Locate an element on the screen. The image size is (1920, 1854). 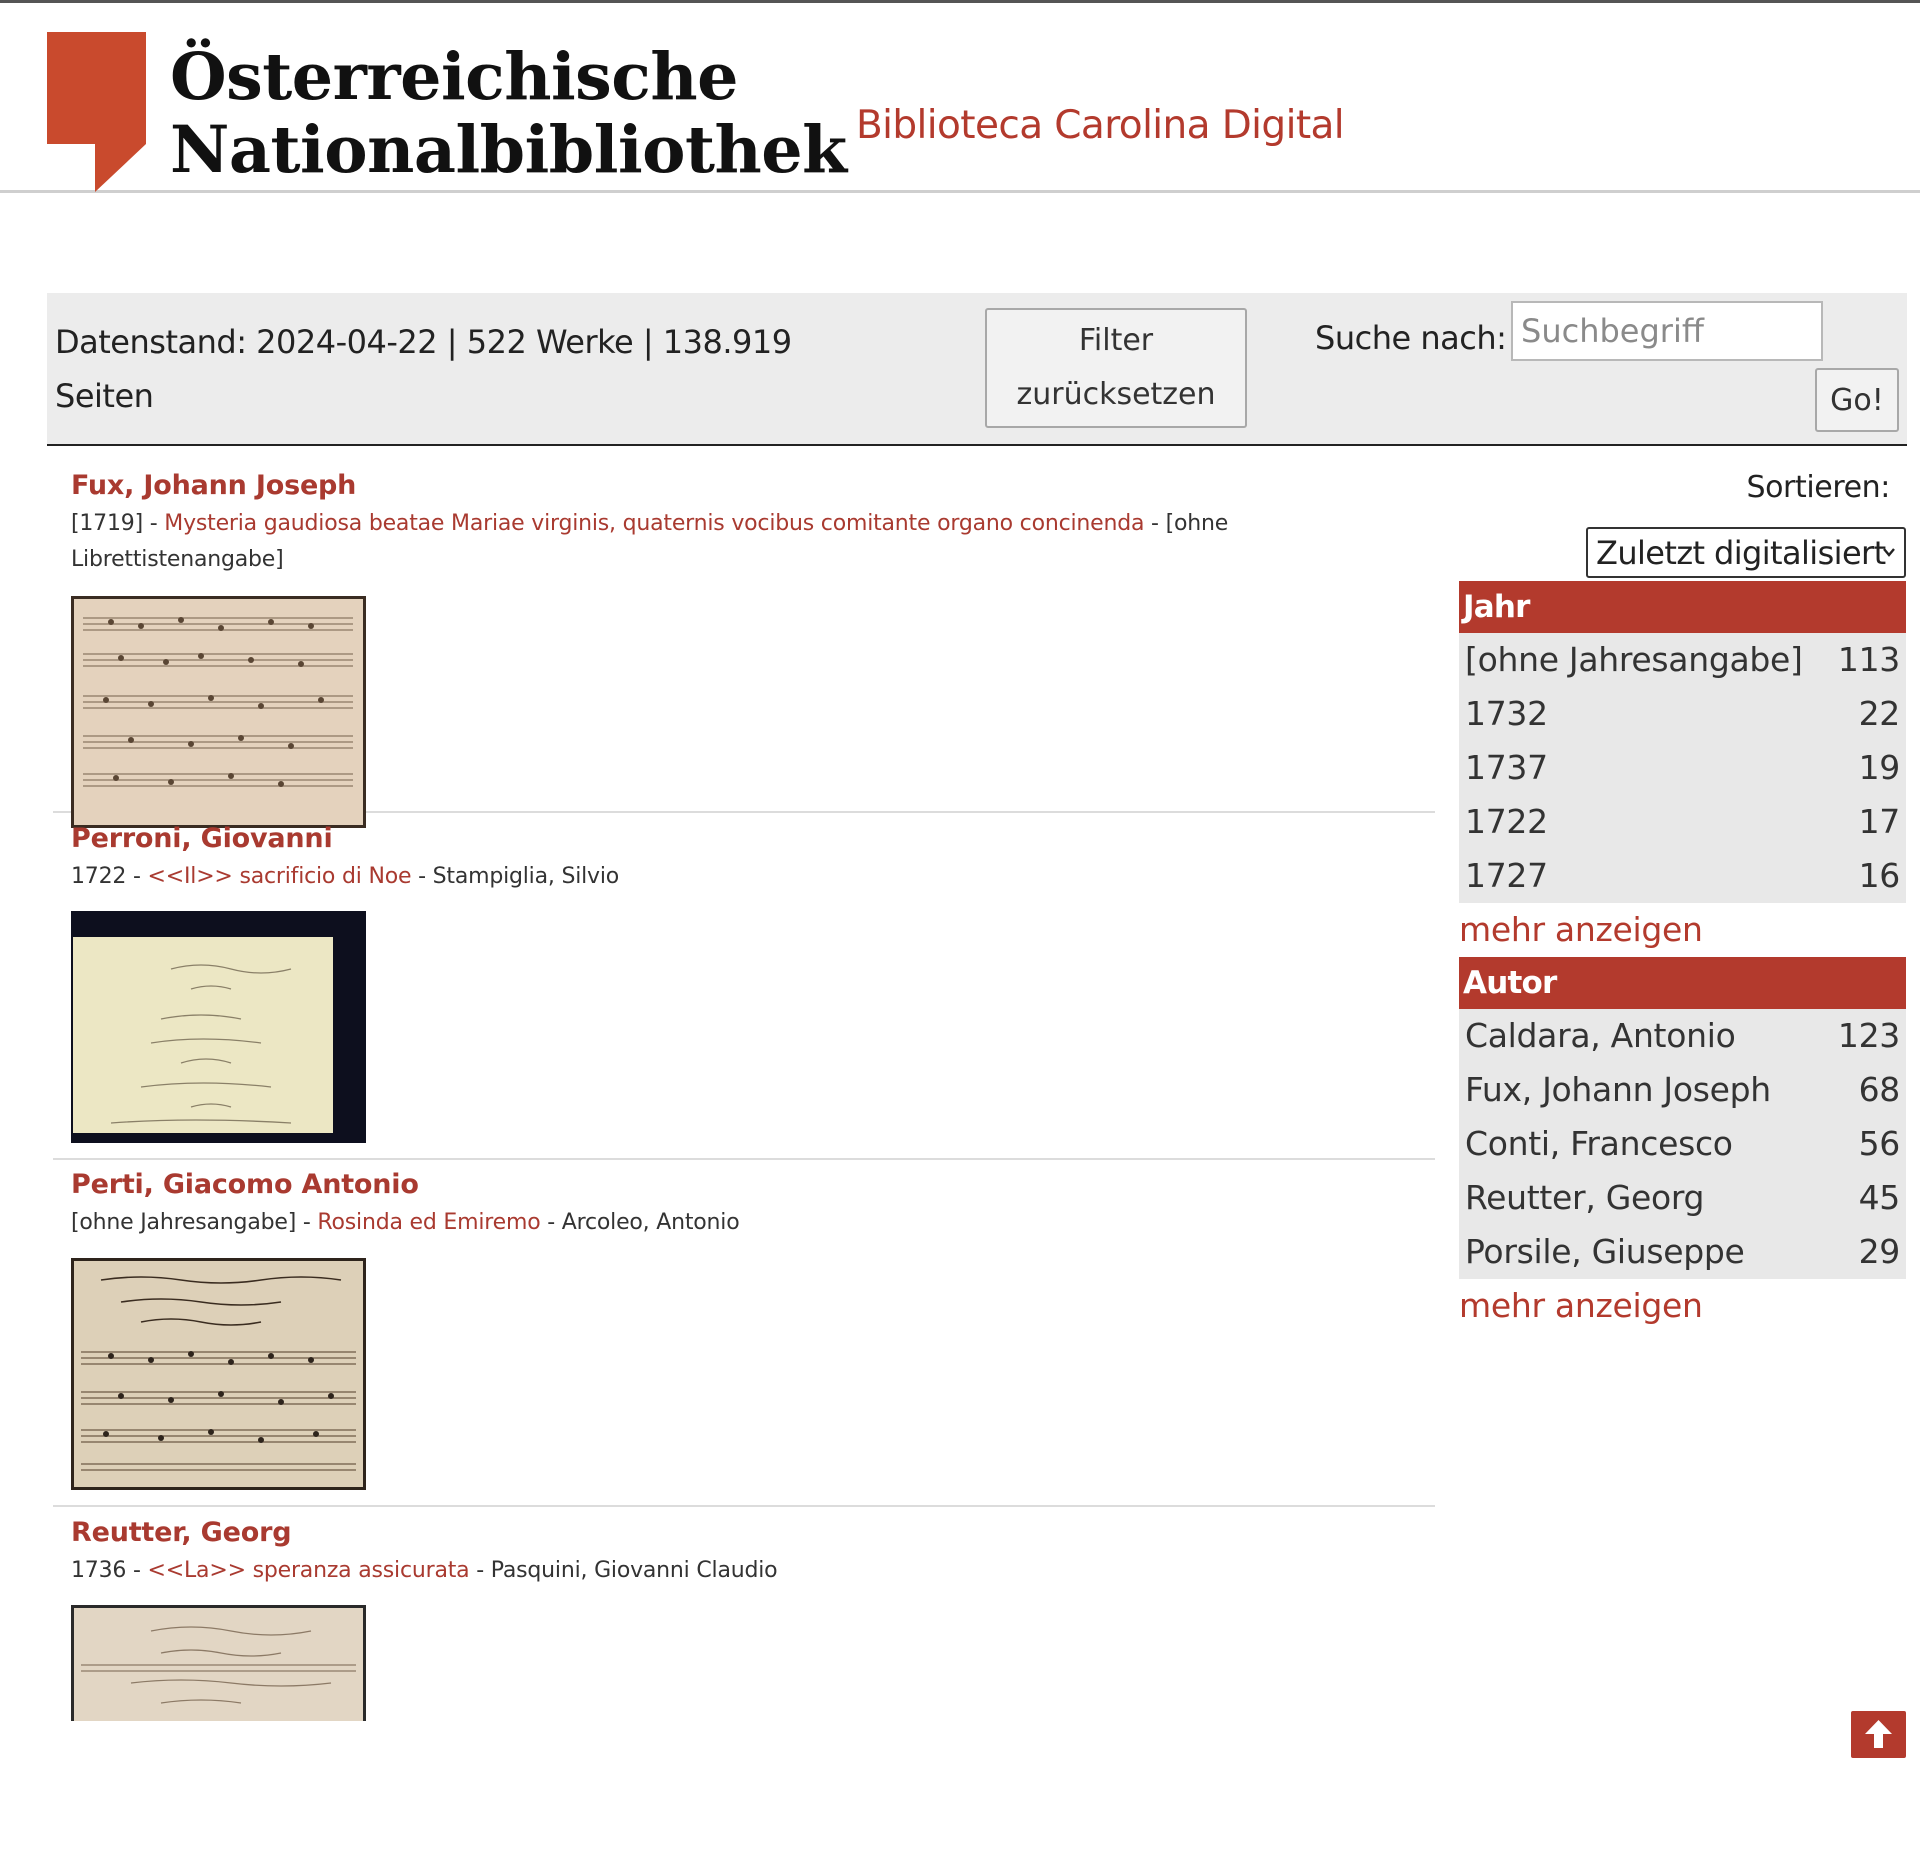
facet-item-count: 22 is located at coordinates (1879, 713).